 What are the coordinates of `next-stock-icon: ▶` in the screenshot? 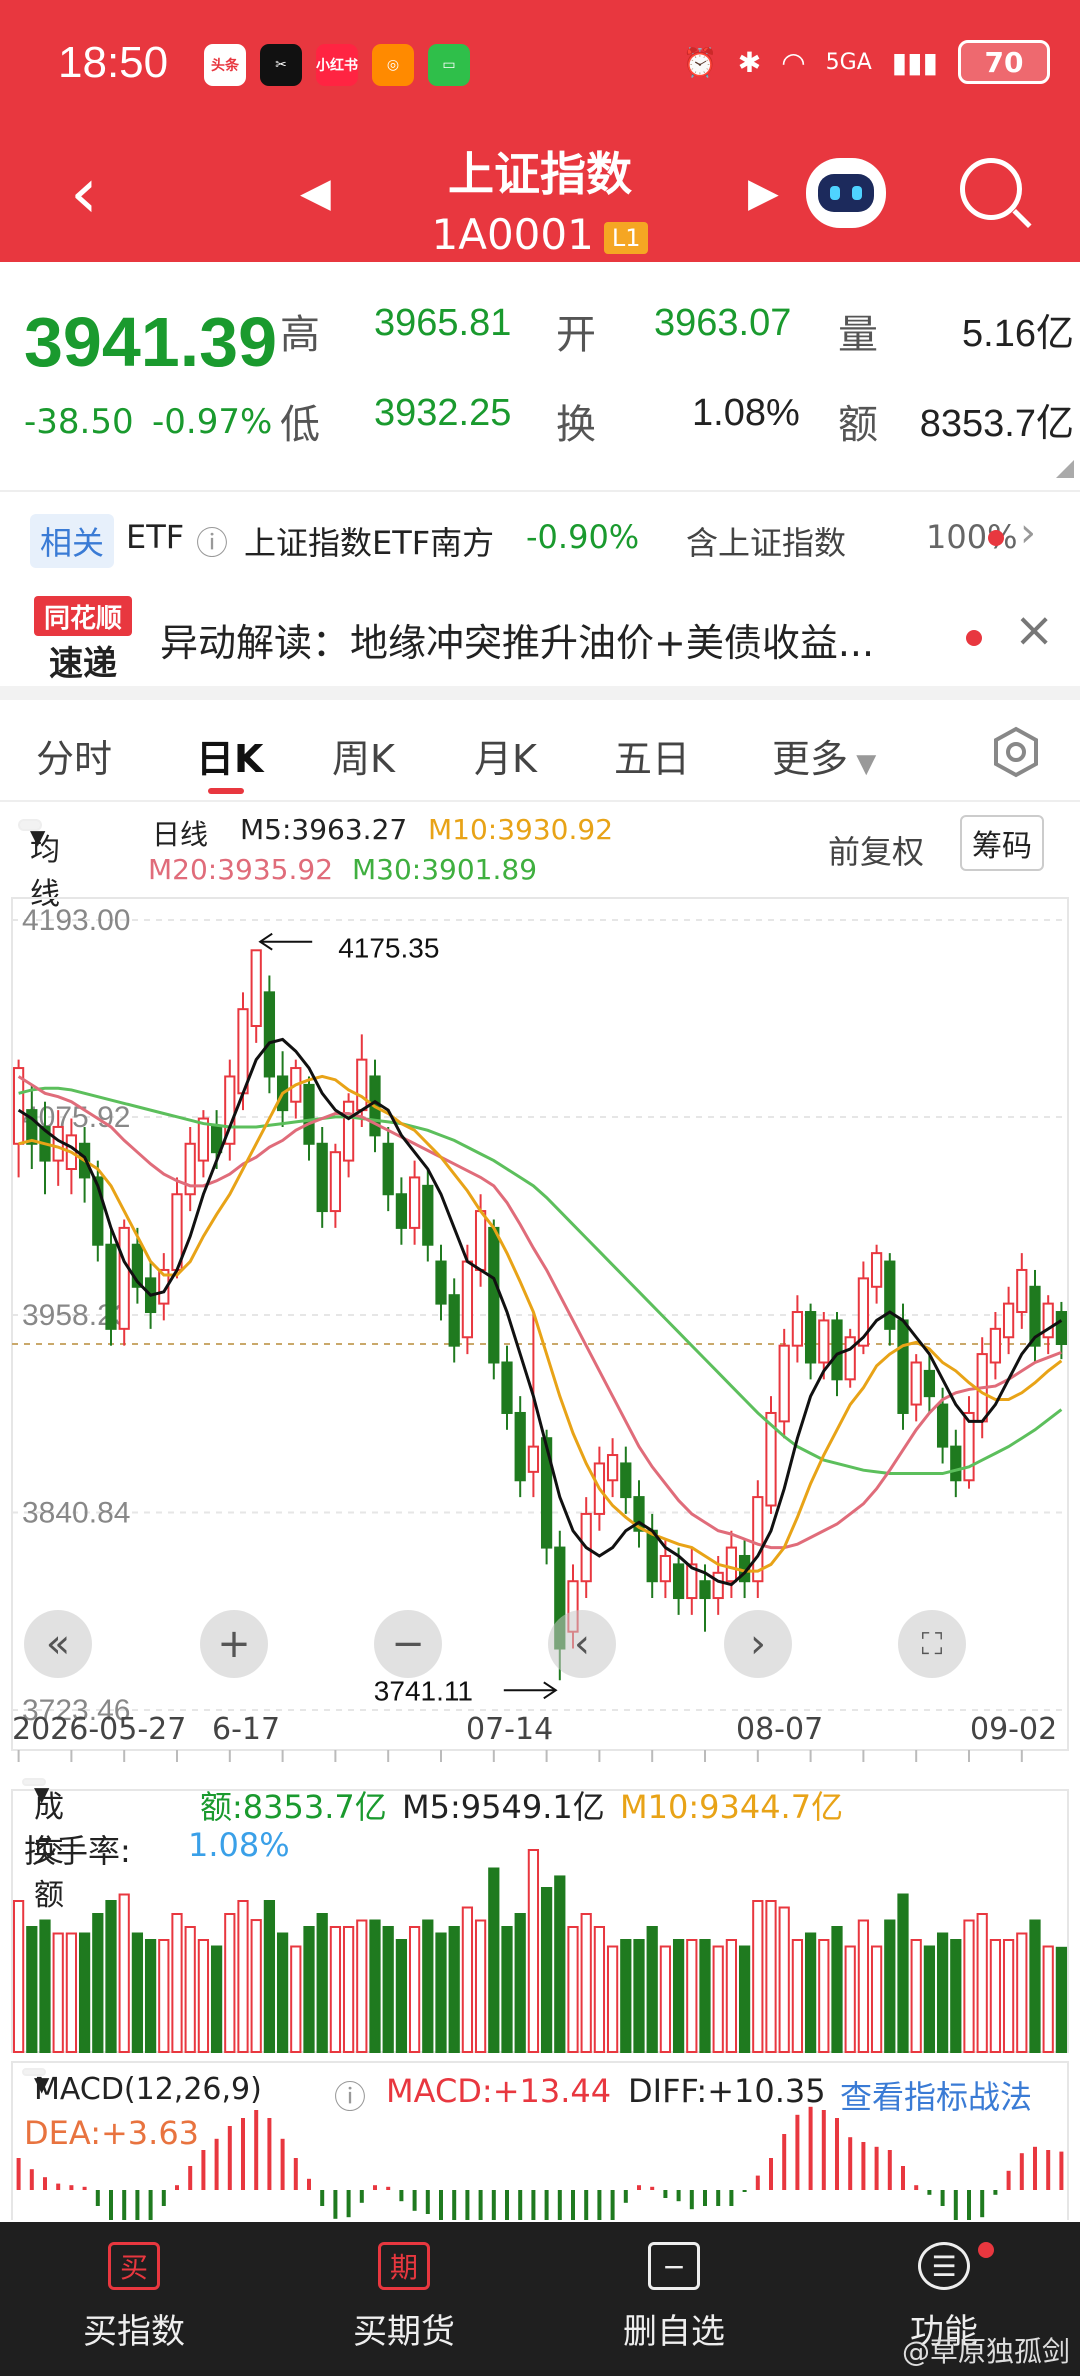 It's located at (763, 193).